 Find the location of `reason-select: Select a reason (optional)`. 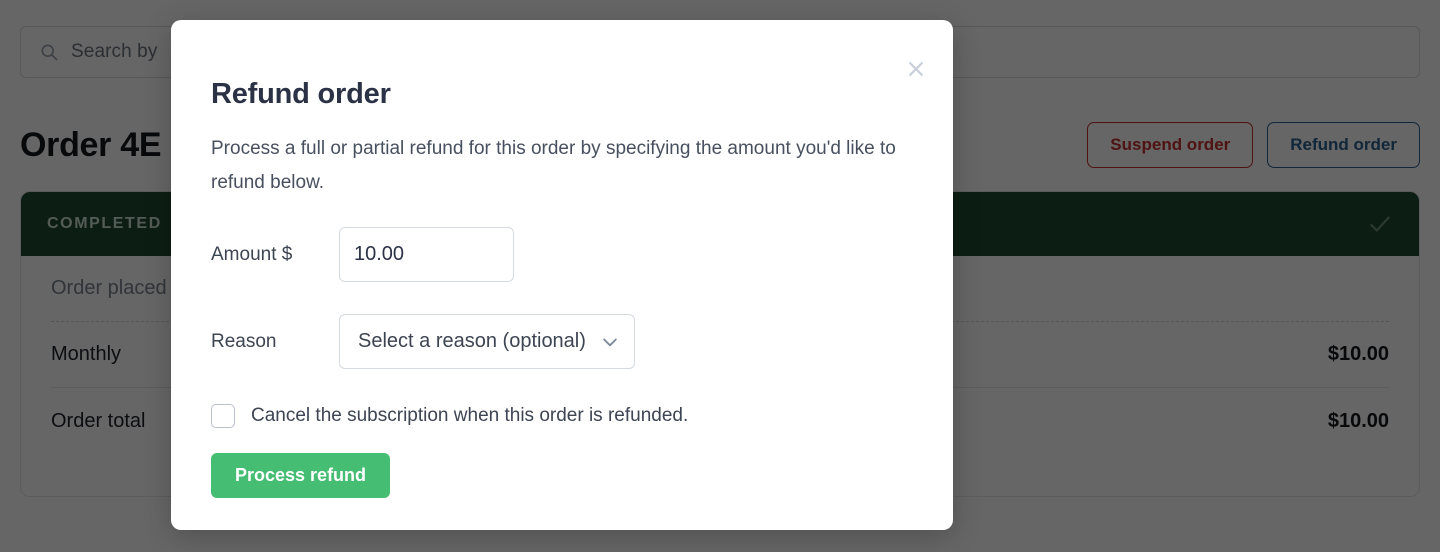

reason-select: Select a reason (optional) is located at coordinates (487, 341).